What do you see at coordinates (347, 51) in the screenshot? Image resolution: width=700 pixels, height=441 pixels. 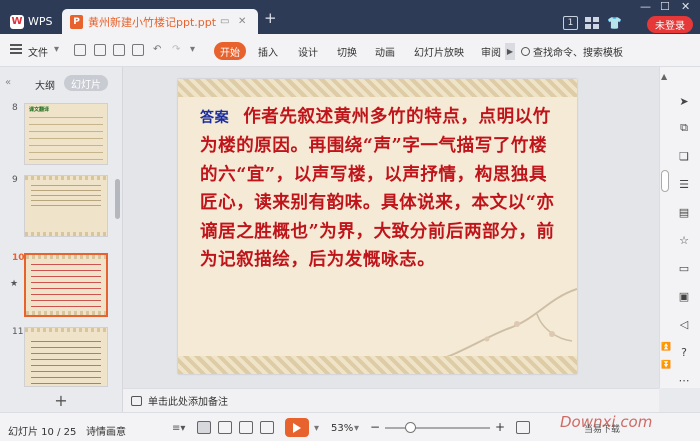 I see `tab-transition: 切换` at bounding box center [347, 51].